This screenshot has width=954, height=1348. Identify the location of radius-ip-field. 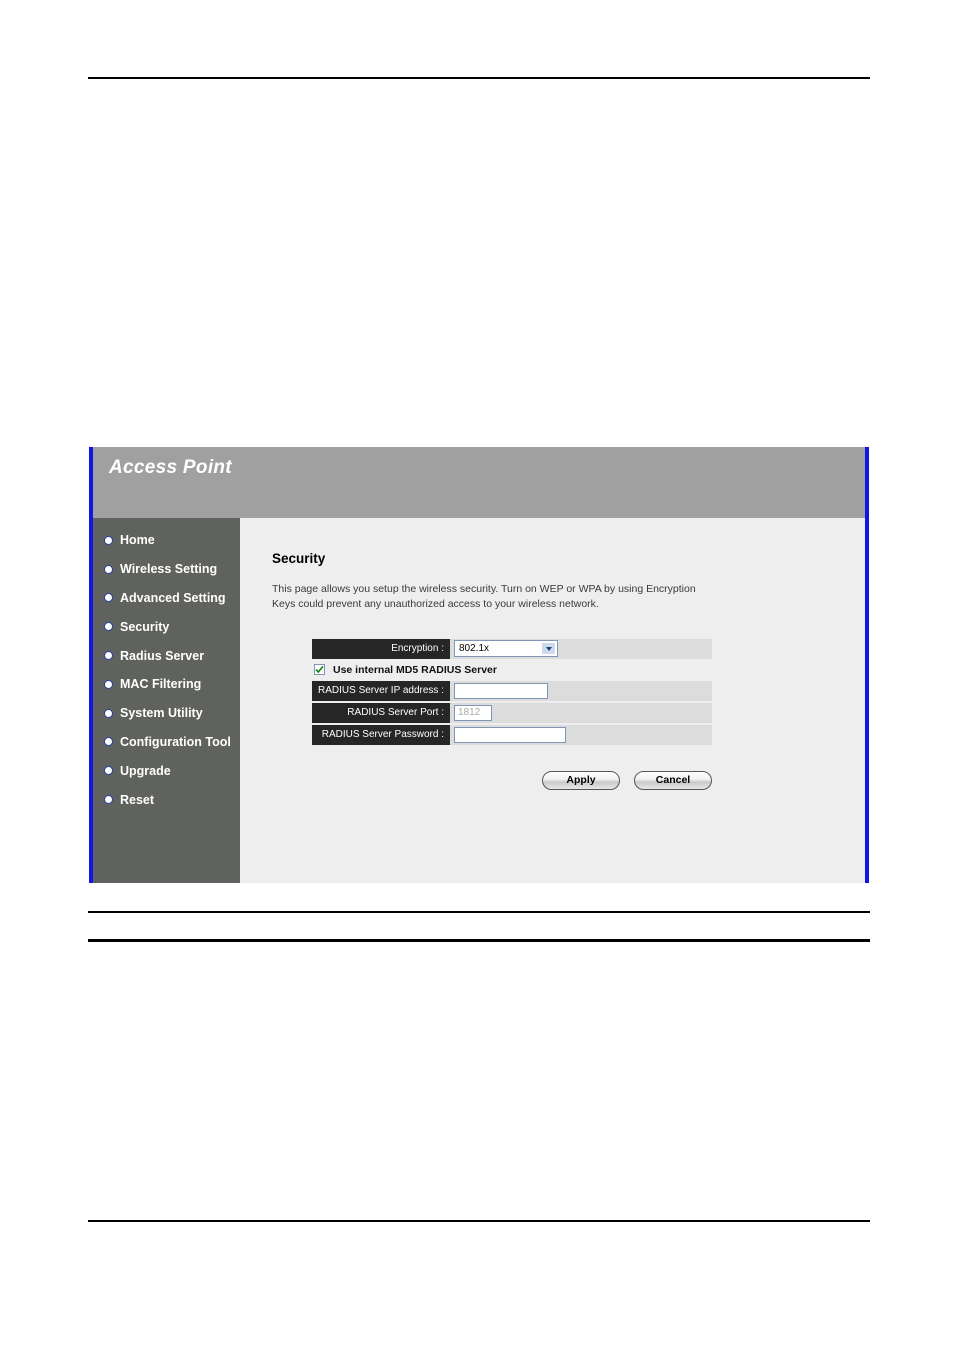
(499, 691).